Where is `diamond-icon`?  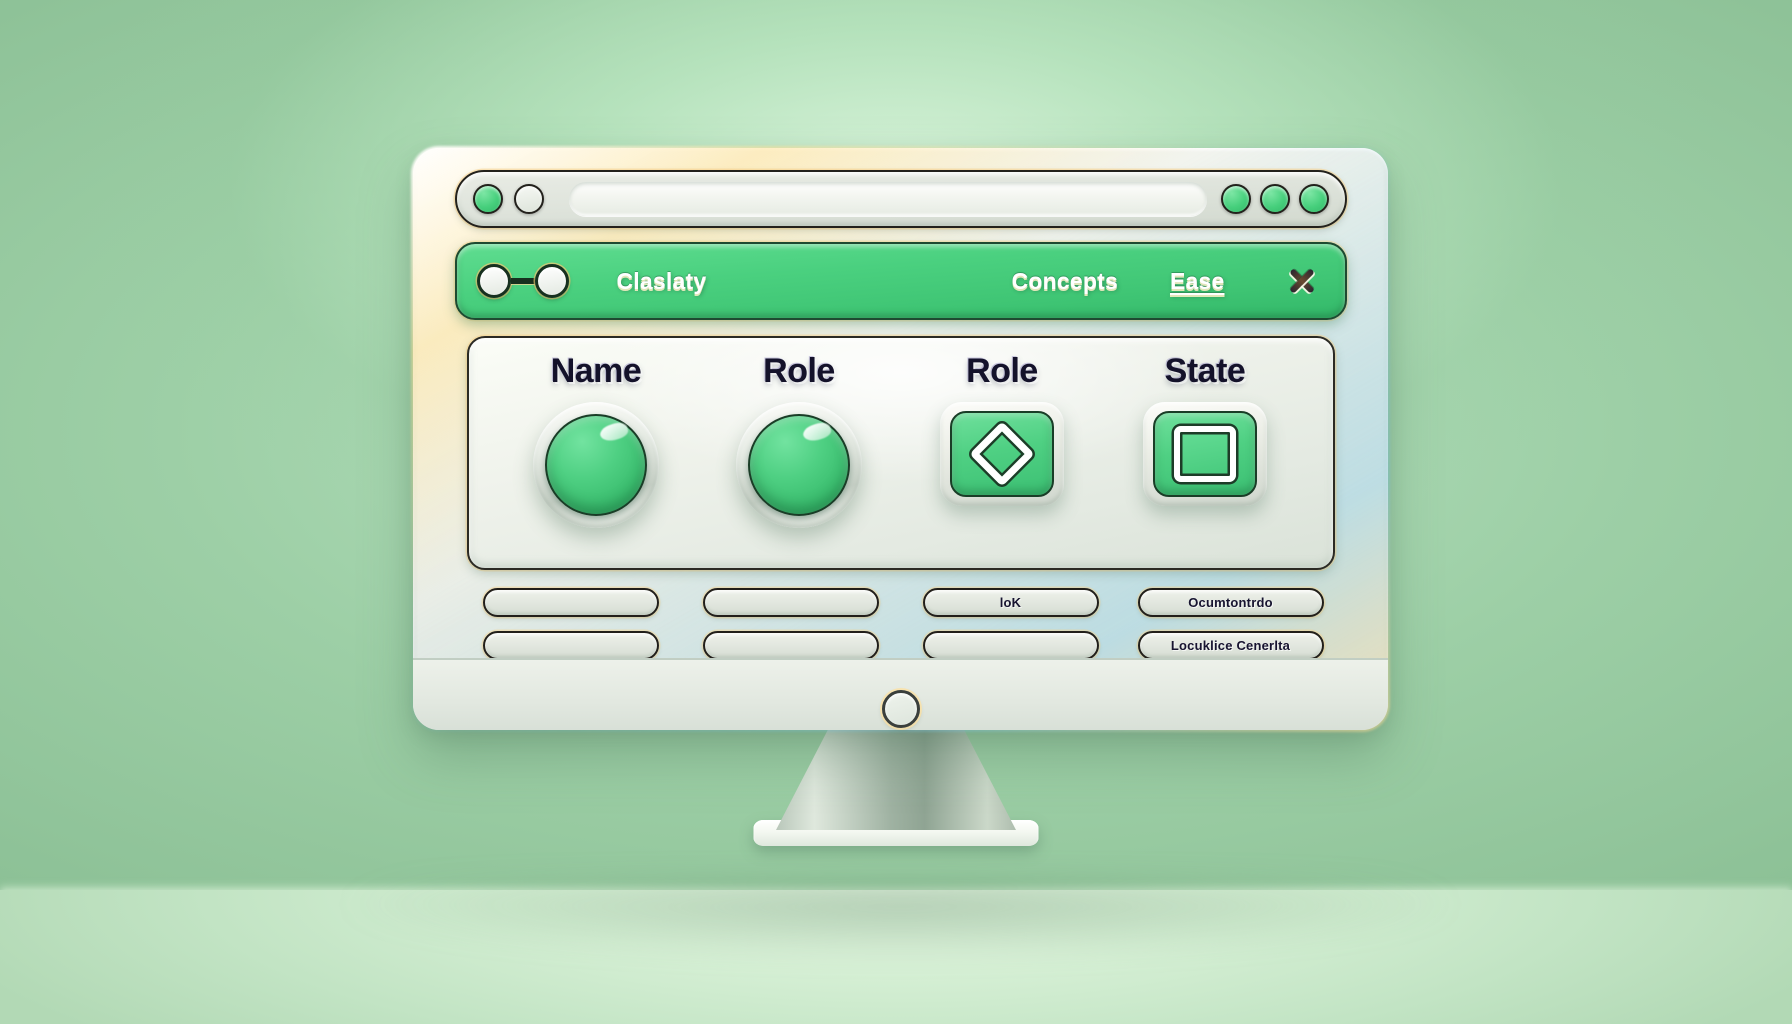
diamond-icon is located at coordinates (1002, 454).